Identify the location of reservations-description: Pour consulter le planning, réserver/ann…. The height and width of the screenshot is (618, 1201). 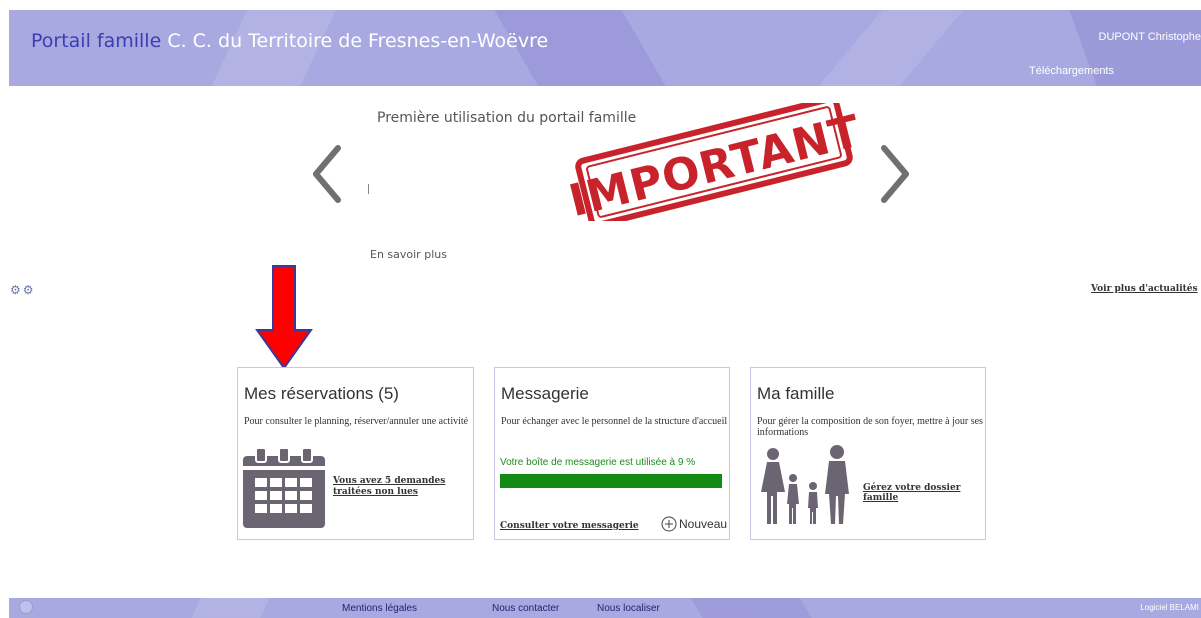
(356, 421).